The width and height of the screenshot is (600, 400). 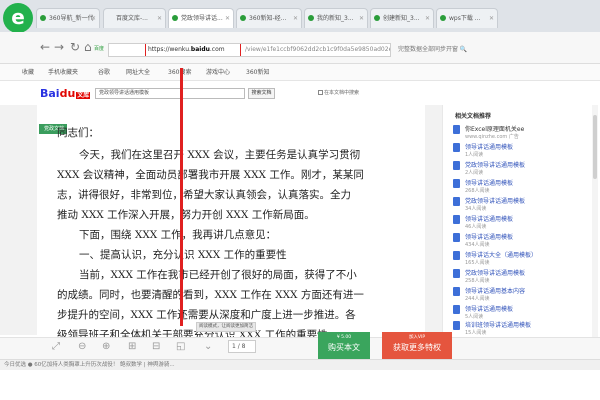 What do you see at coordinates (75, 47) in the screenshot?
I see `refresh-icon: ↻` at bounding box center [75, 47].